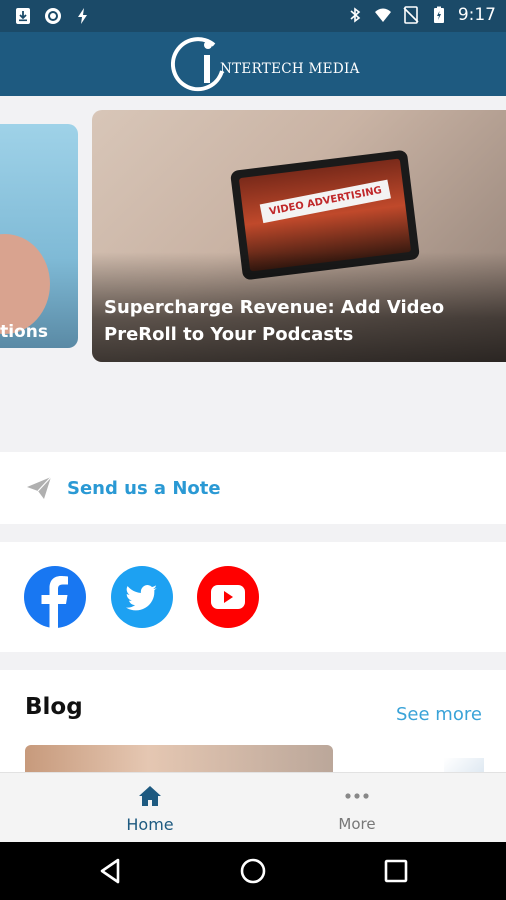  I want to click on facebook-button, so click(55, 597).